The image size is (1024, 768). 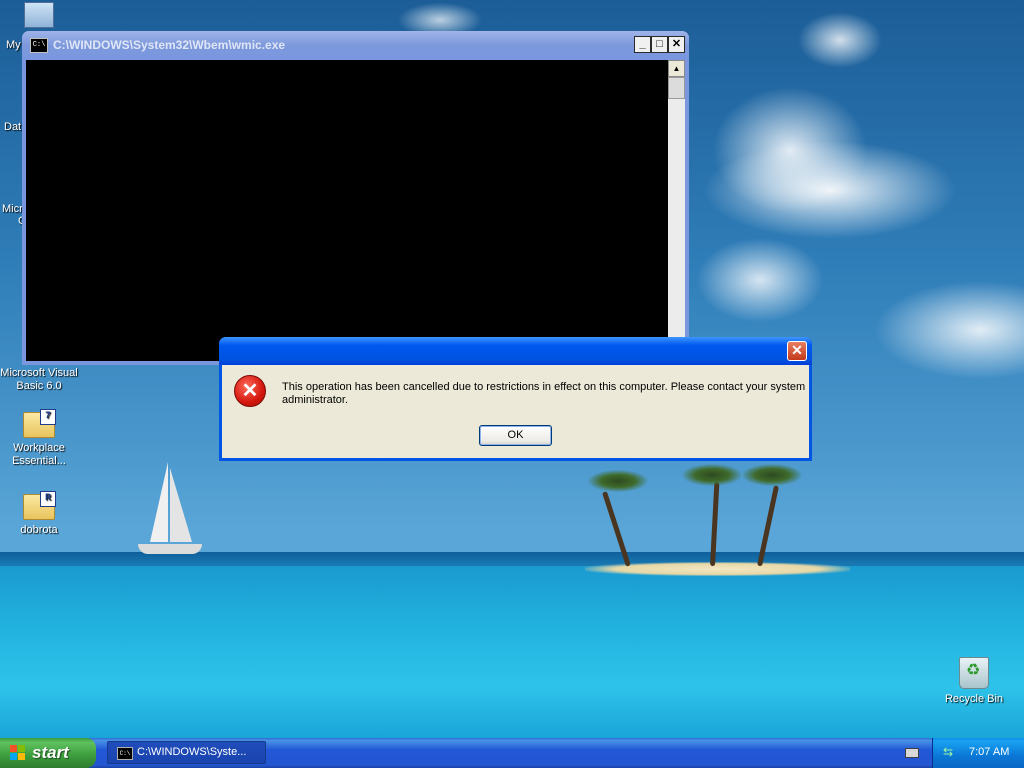 What do you see at coordinates (642, 44) in the screenshot?
I see `minimize-button: _` at bounding box center [642, 44].